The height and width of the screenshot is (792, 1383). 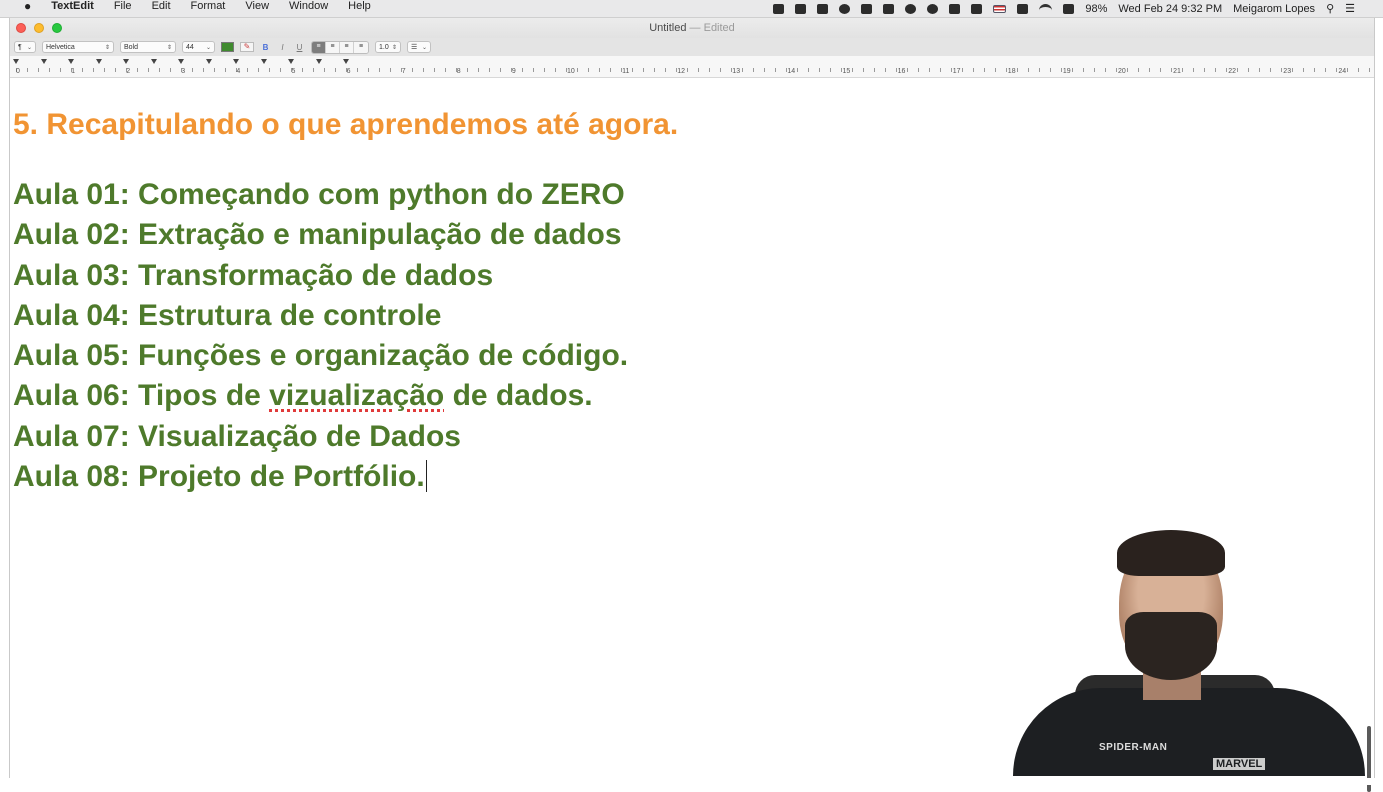 I want to click on ruler-number: 0, so click(x=18, y=71).